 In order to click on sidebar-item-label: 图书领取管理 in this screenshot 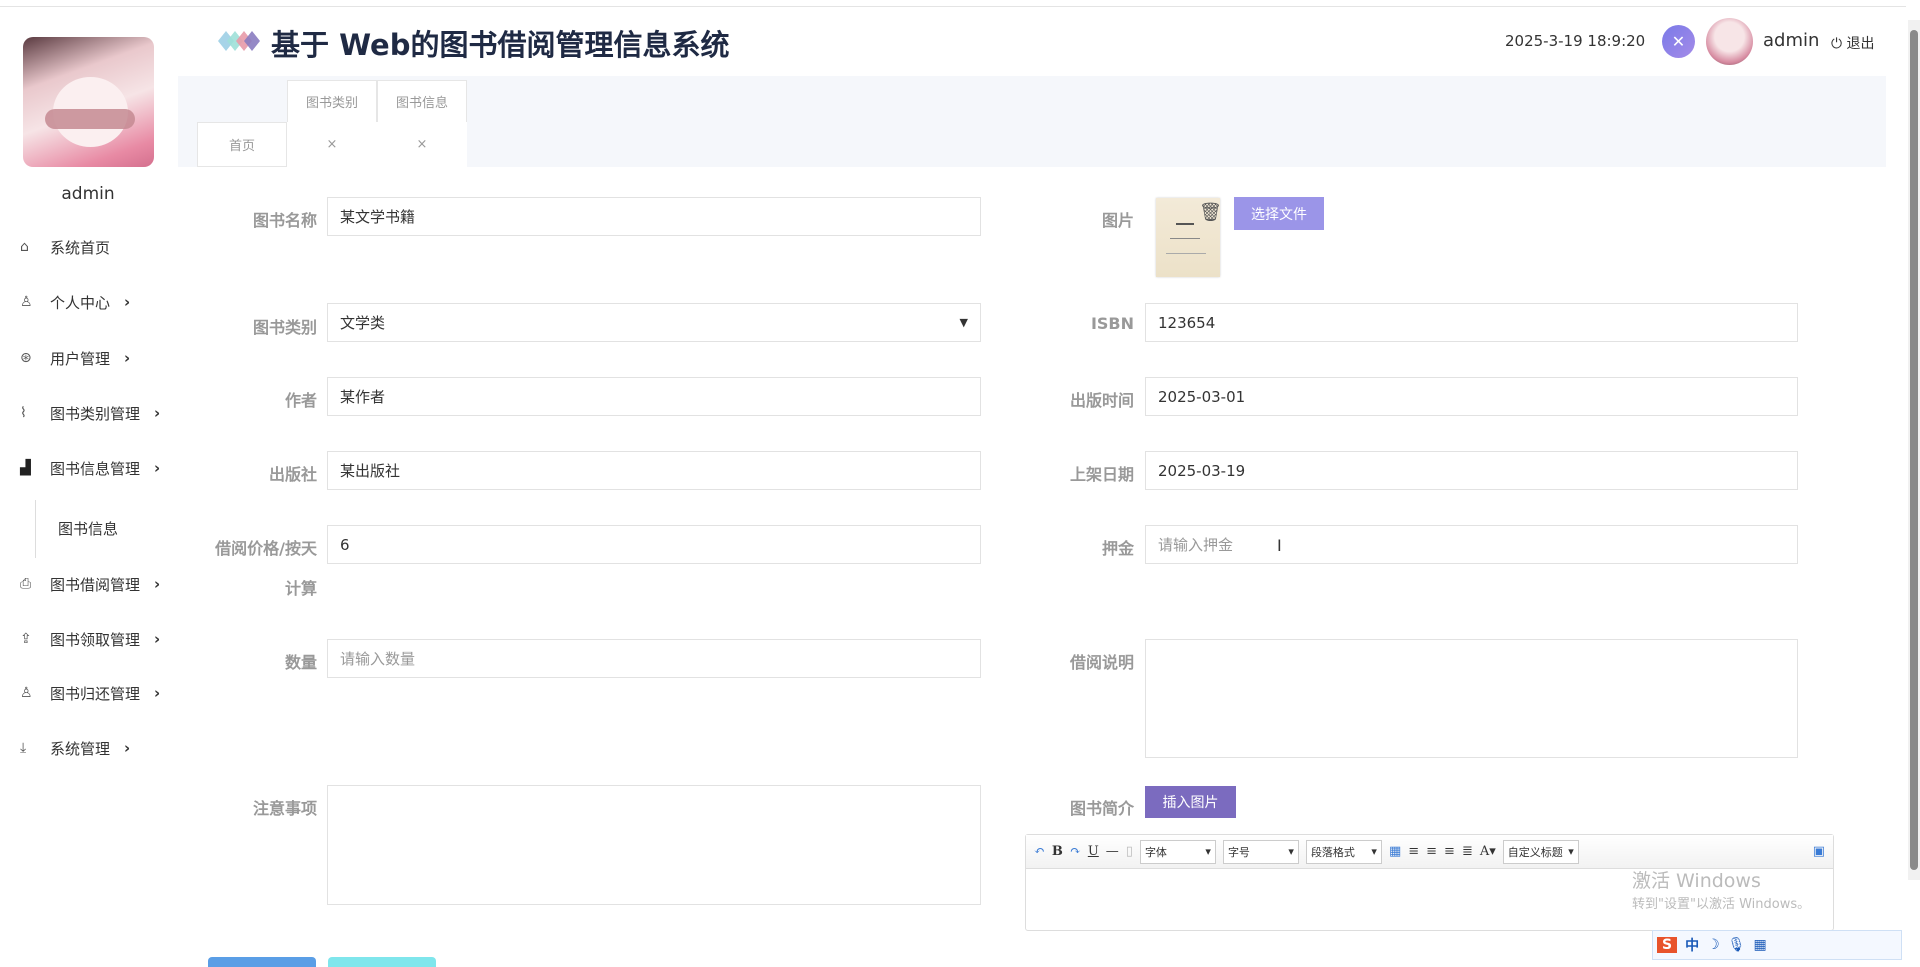, I will do `click(95, 639)`.